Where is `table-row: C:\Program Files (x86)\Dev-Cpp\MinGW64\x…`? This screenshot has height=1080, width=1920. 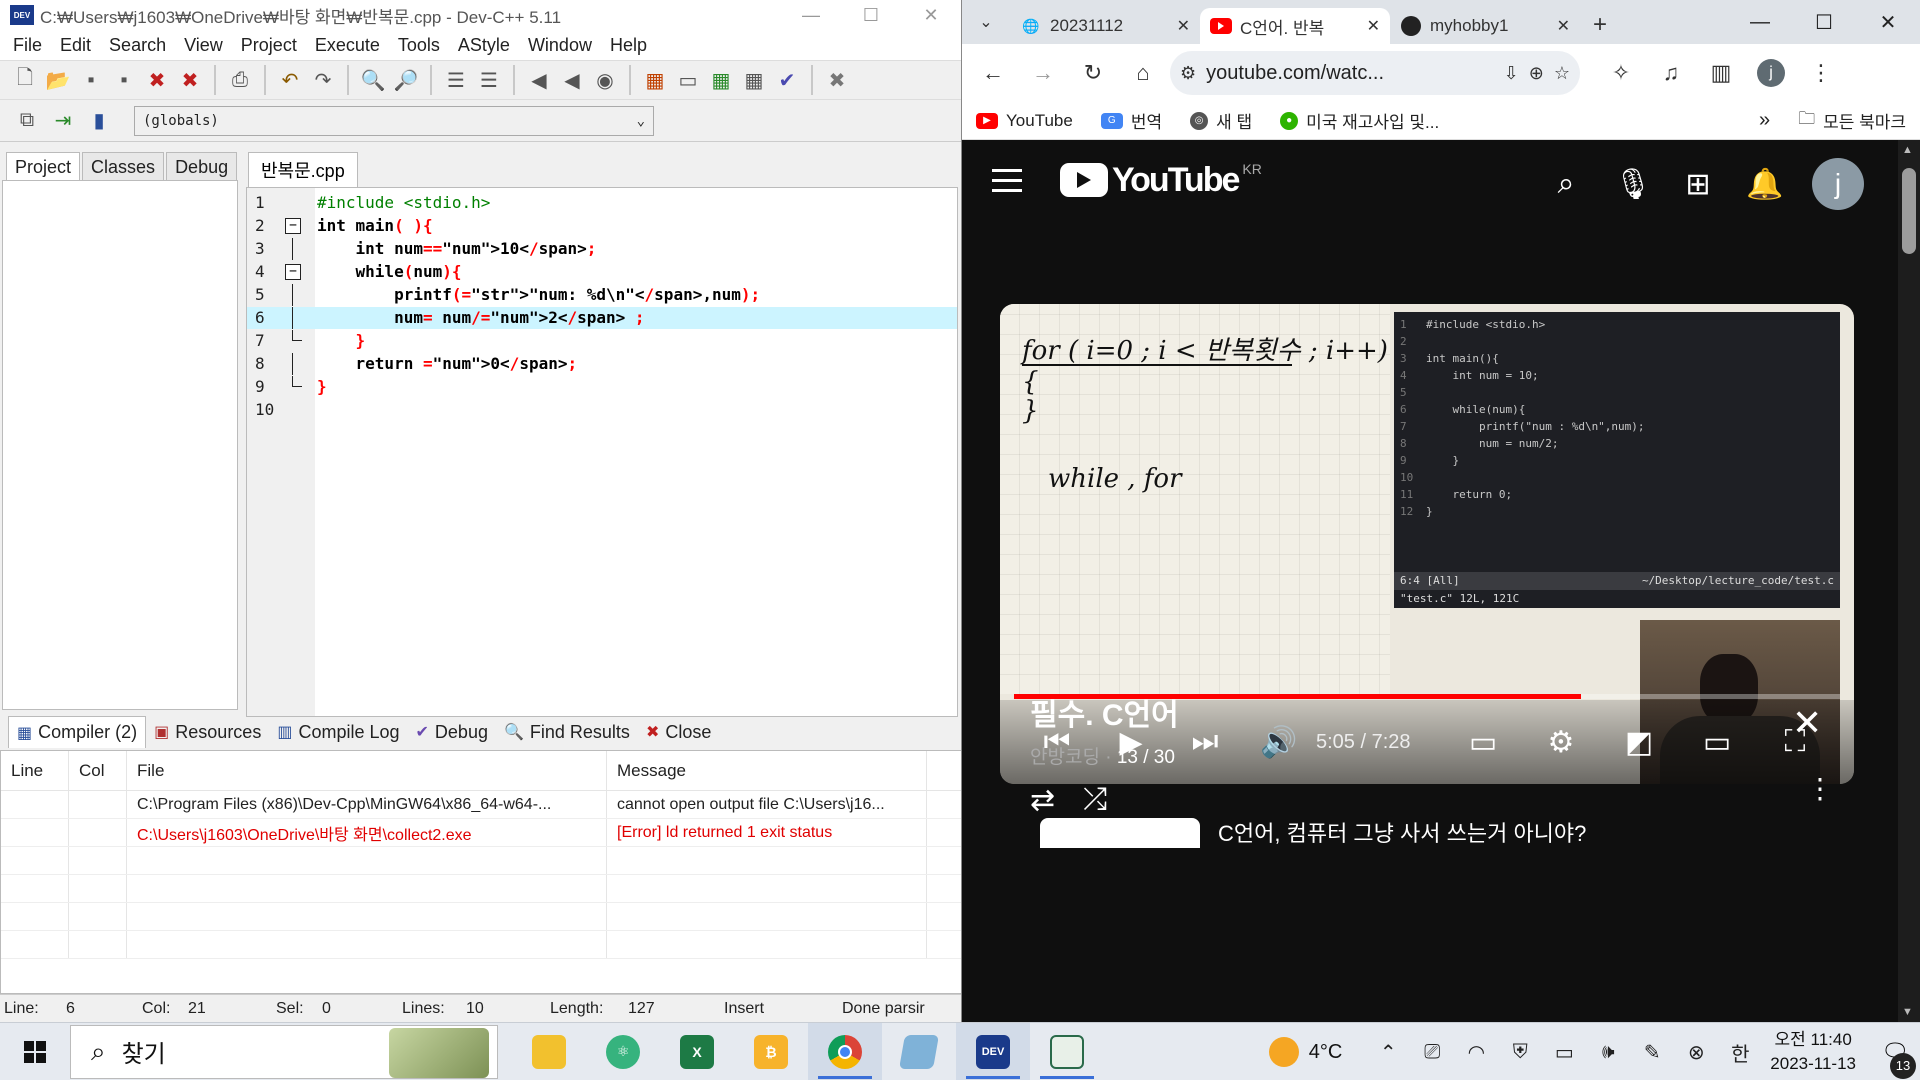 table-row: C:\Program Files (x86)\Dev-Cpp\MinGW64\x… is located at coordinates (481, 805).